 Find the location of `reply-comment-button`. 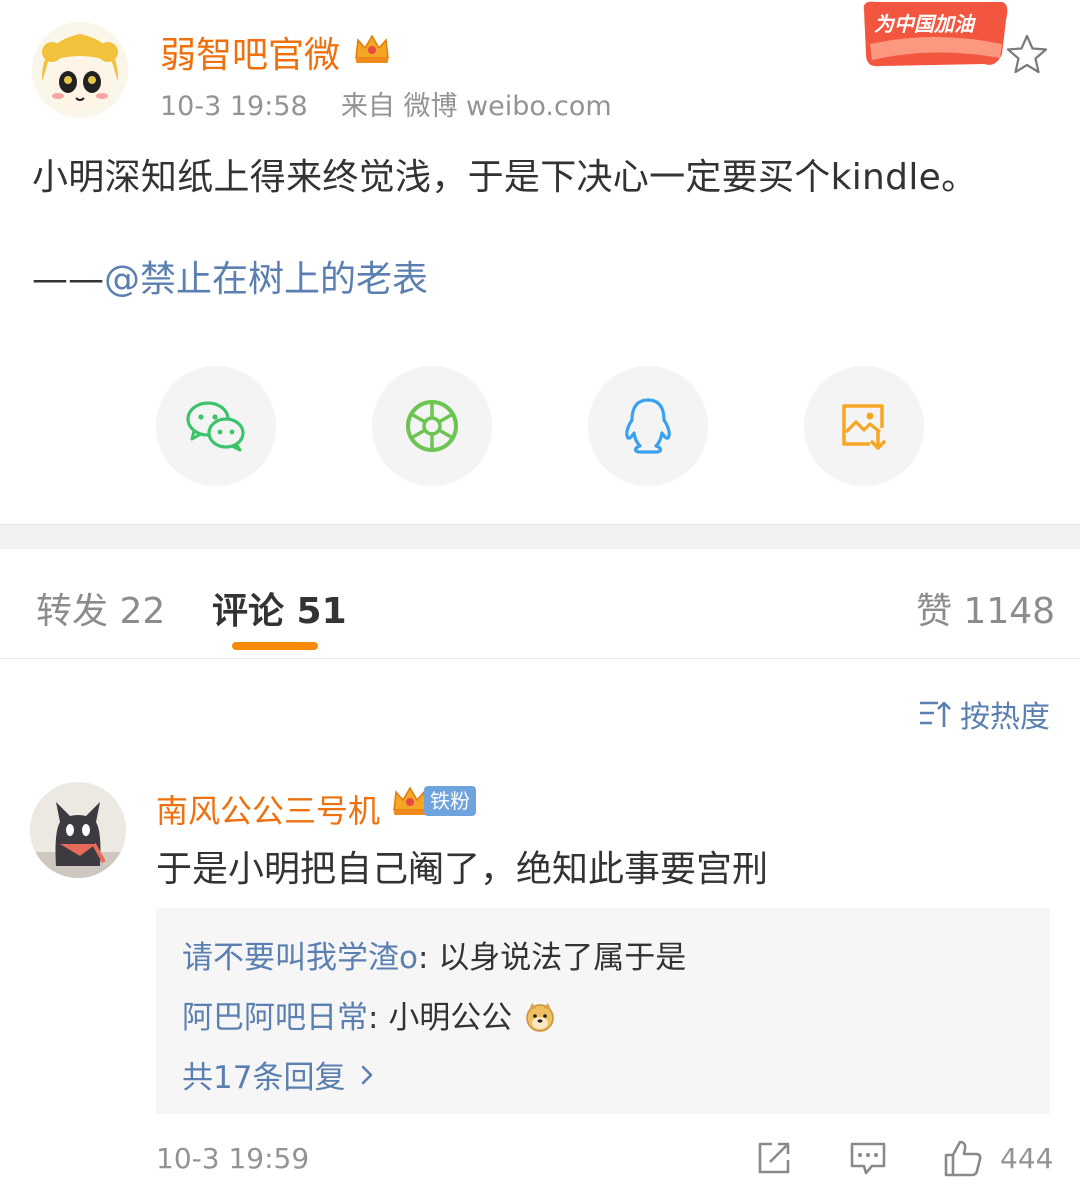

reply-comment-button is located at coordinates (868, 1158).